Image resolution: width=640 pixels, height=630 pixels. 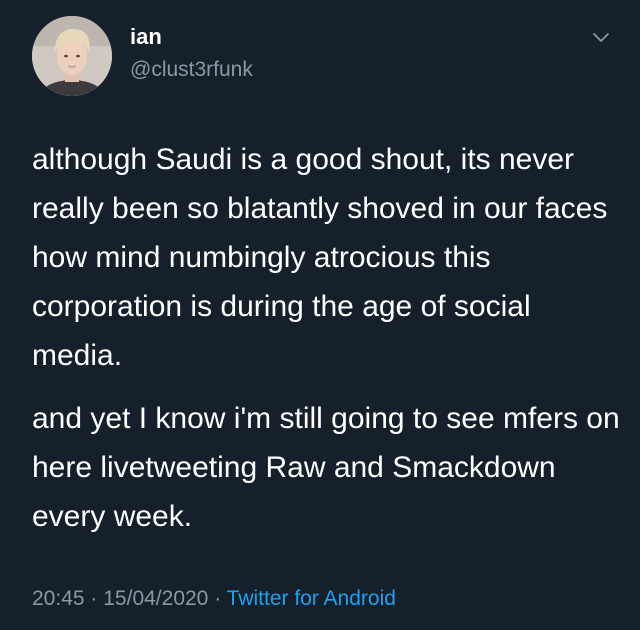 I want to click on avatar, so click(x=72, y=56).